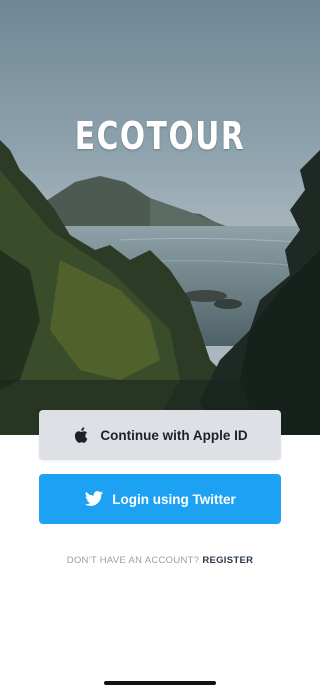  Describe the element at coordinates (94, 499) in the screenshot. I see `twitter-bird-icon` at that location.